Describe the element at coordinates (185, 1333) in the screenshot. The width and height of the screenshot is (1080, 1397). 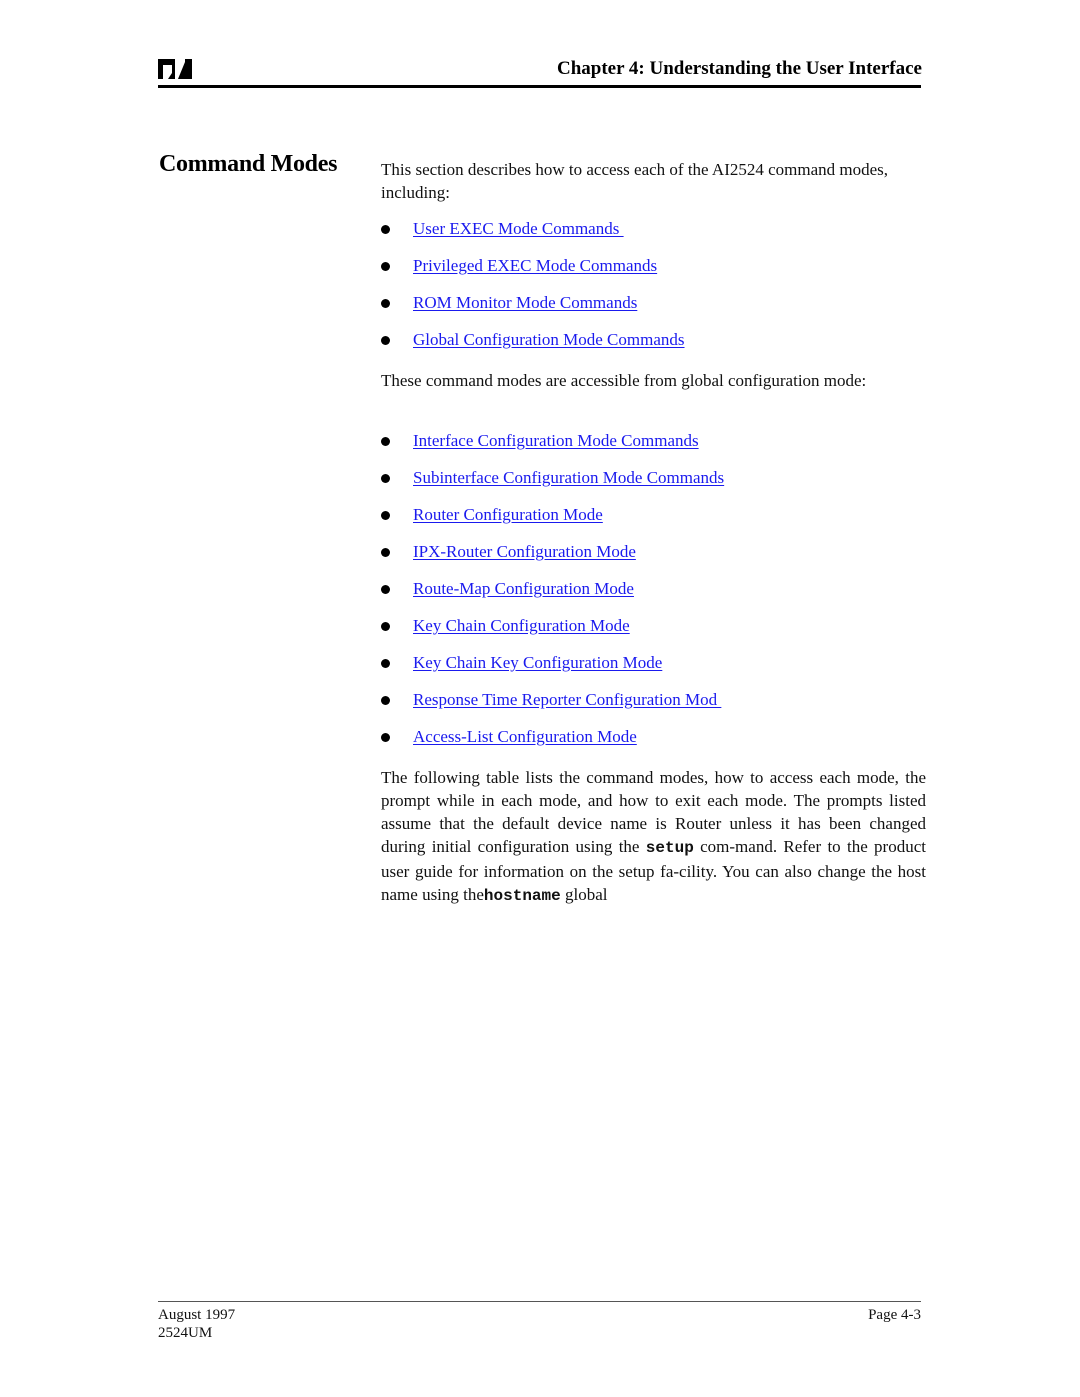
I see `footer-doc-id: 2524UM` at that location.